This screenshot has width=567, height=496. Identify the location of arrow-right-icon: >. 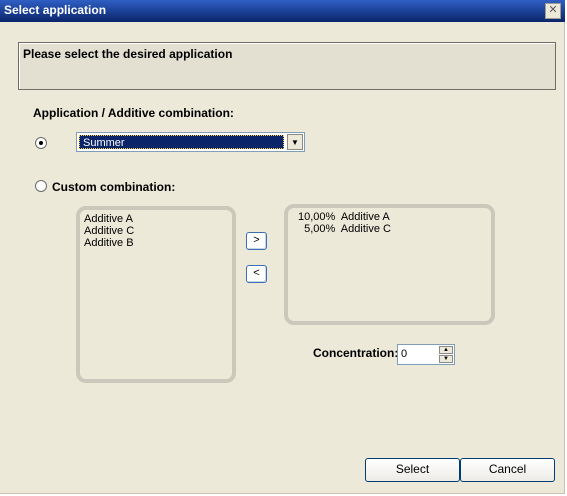
(256, 240).